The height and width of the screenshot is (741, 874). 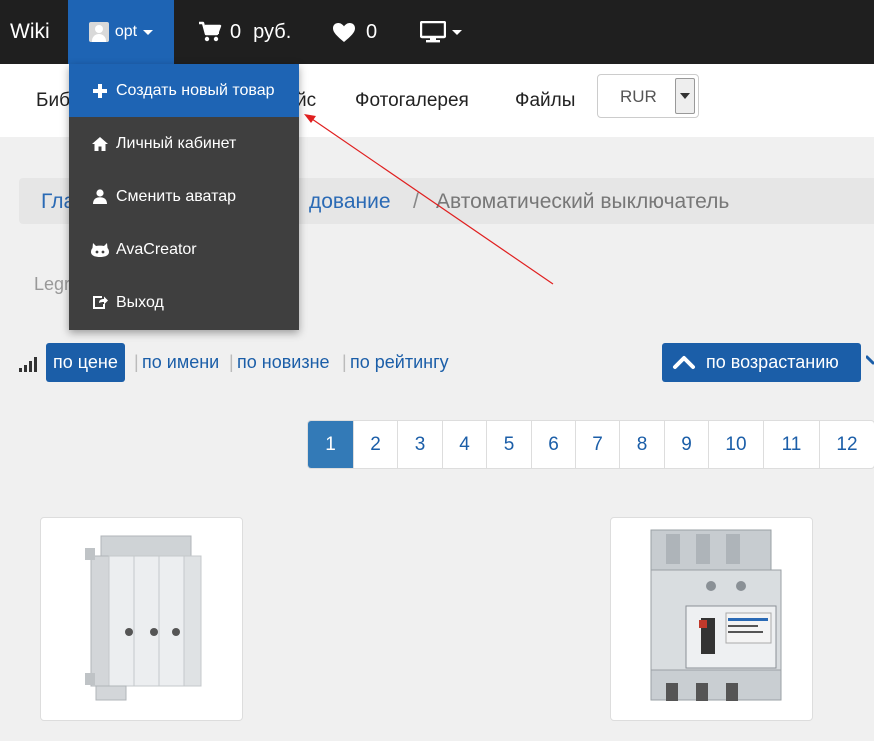 What do you see at coordinates (100, 249) in the screenshot?
I see `github-icon` at bounding box center [100, 249].